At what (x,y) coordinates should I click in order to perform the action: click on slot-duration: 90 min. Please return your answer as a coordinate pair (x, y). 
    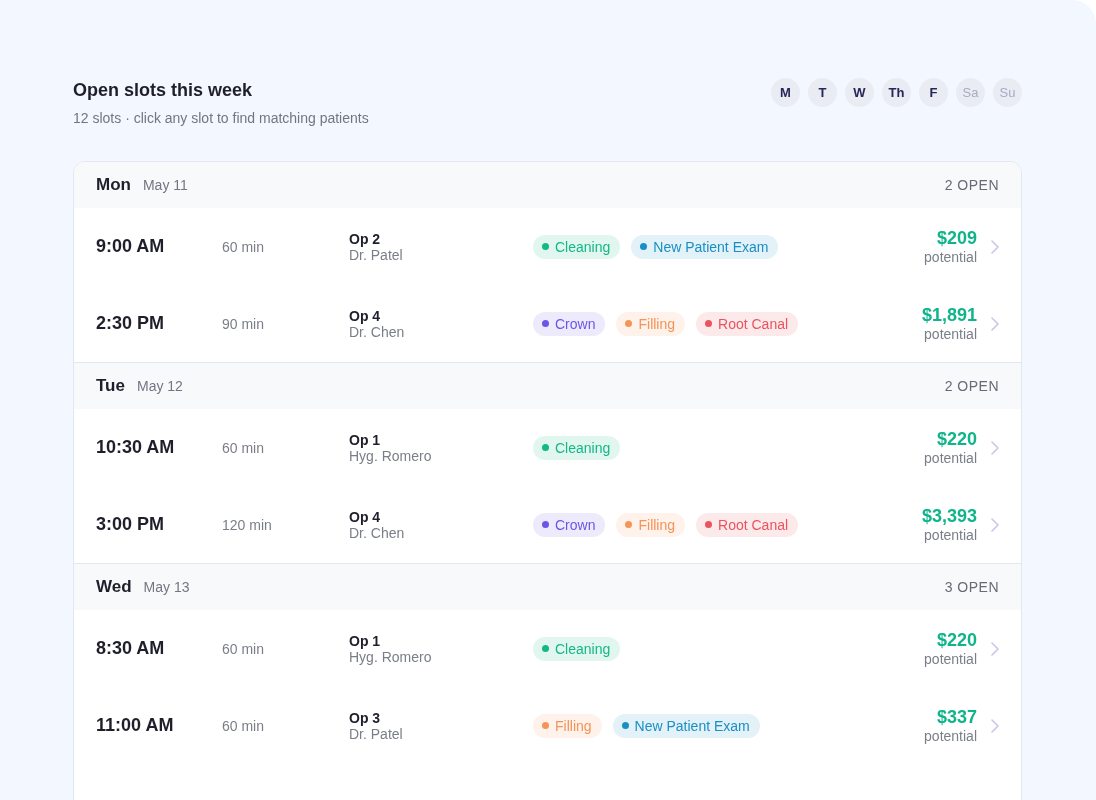
    Looking at the image, I should click on (244, 323).